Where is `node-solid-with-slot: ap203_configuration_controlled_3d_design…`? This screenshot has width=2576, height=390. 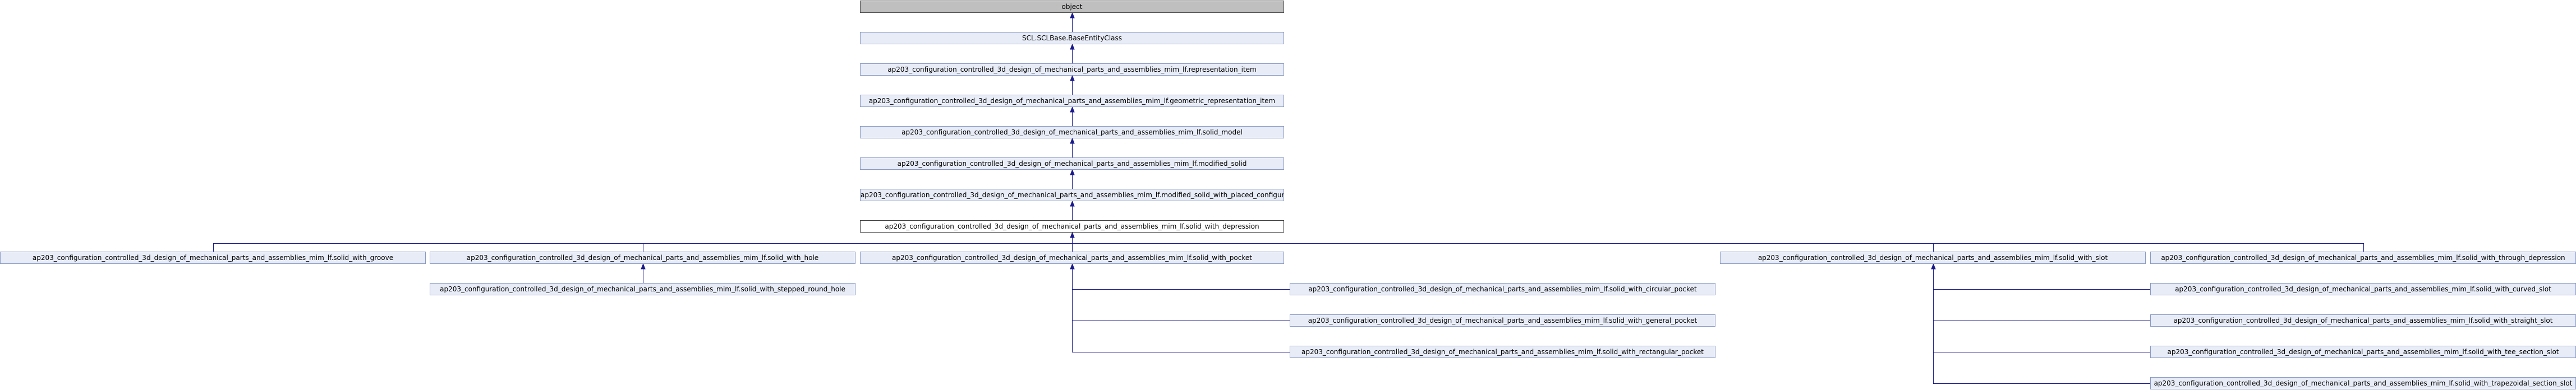 node-solid-with-slot: ap203_configuration_controlled_3d_design… is located at coordinates (1933, 258).